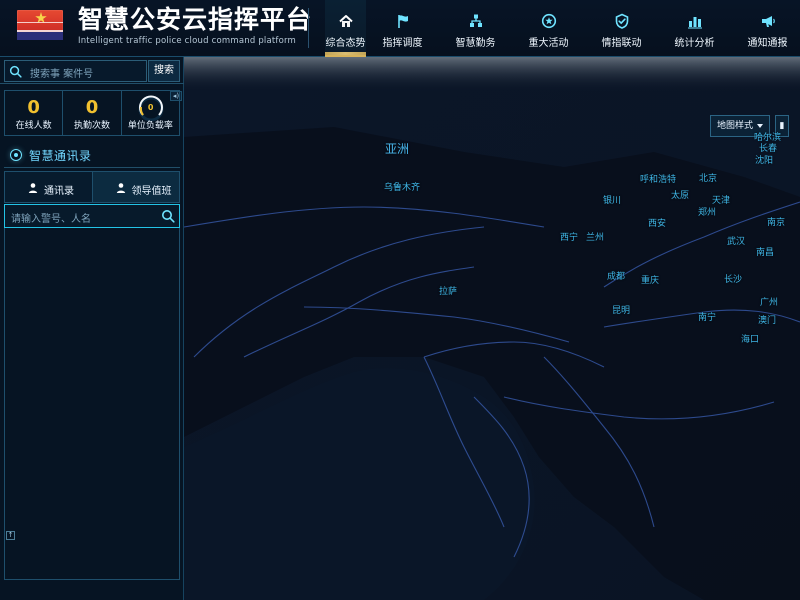  Describe the element at coordinates (345, 28) in the screenshot. I see `nav-item-overview: 综合态势` at that location.